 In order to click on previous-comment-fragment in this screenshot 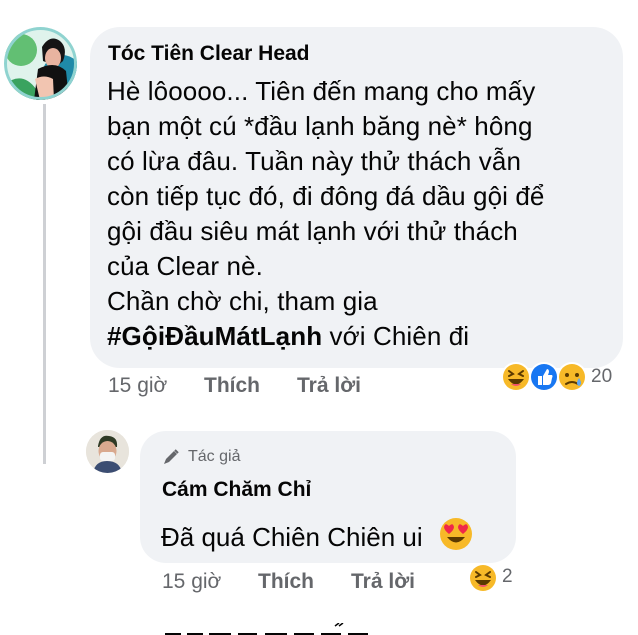, I will do `click(126, 3)`.